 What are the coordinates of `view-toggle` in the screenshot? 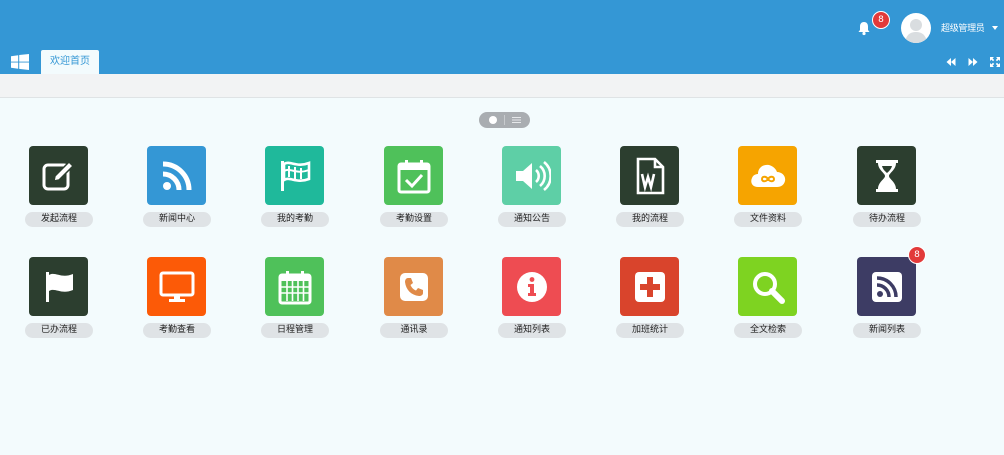 It's located at (504, 120).